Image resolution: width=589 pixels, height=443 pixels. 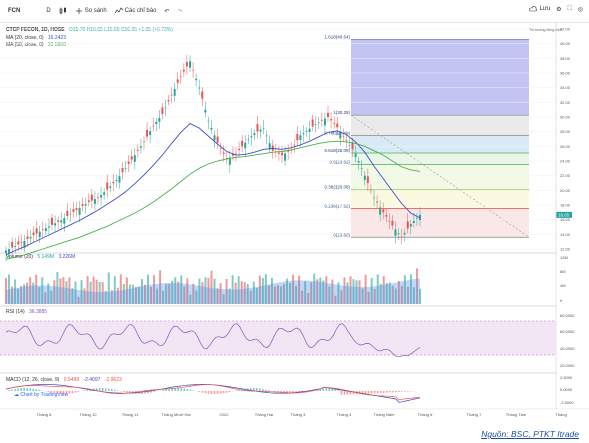 What do you see at coordinates (89, 414) in the screenshot?
I see `time-tick-label: Tháng 10` at bounding box center [89, 414].